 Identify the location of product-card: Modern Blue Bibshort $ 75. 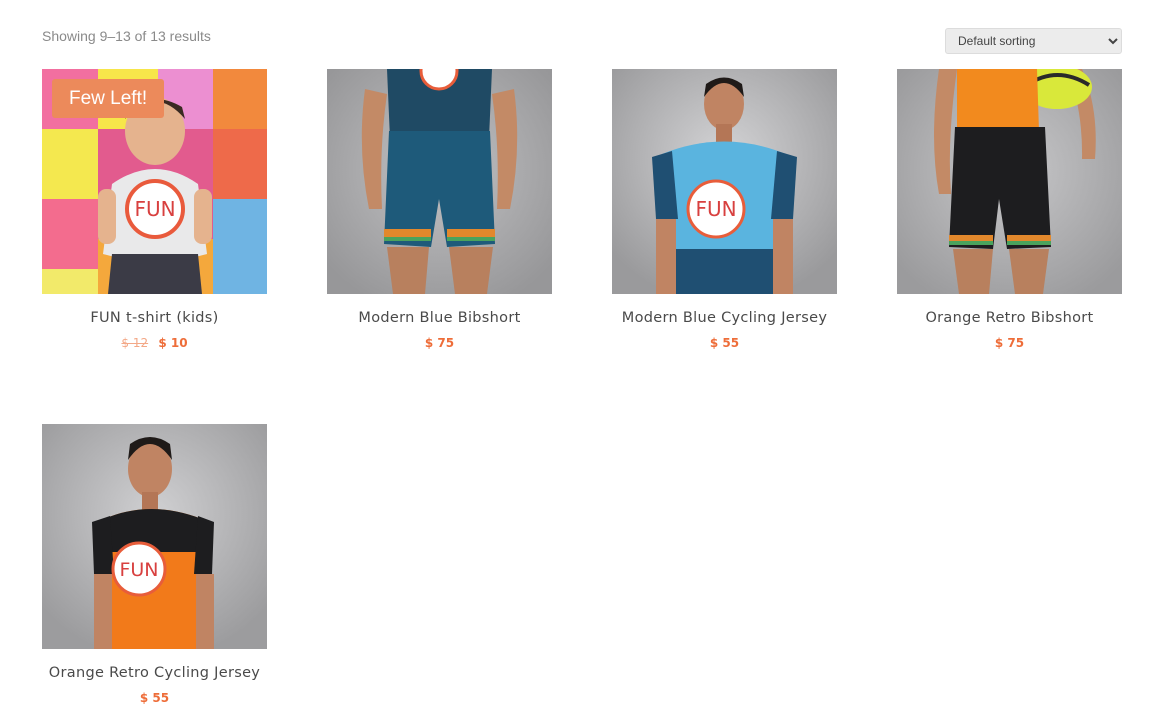
(439, 209).